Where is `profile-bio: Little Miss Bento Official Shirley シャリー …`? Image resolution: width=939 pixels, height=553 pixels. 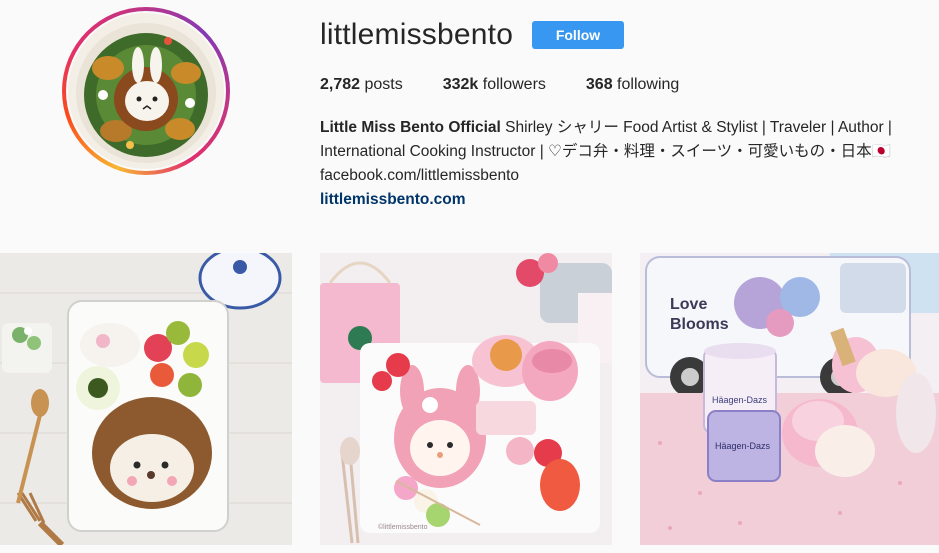 profile-bio: Little Miss Bento Official Shirley シャリー … is located at coordinates (625, 164).